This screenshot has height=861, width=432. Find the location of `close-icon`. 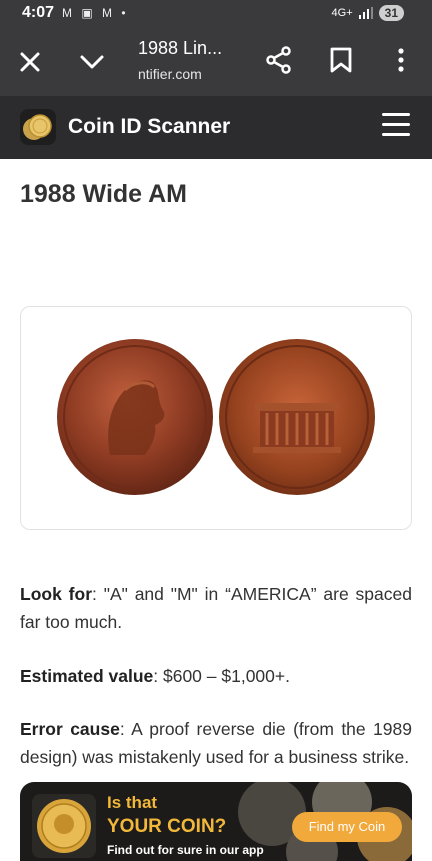

close-icon is located at coordinates (30, 62).